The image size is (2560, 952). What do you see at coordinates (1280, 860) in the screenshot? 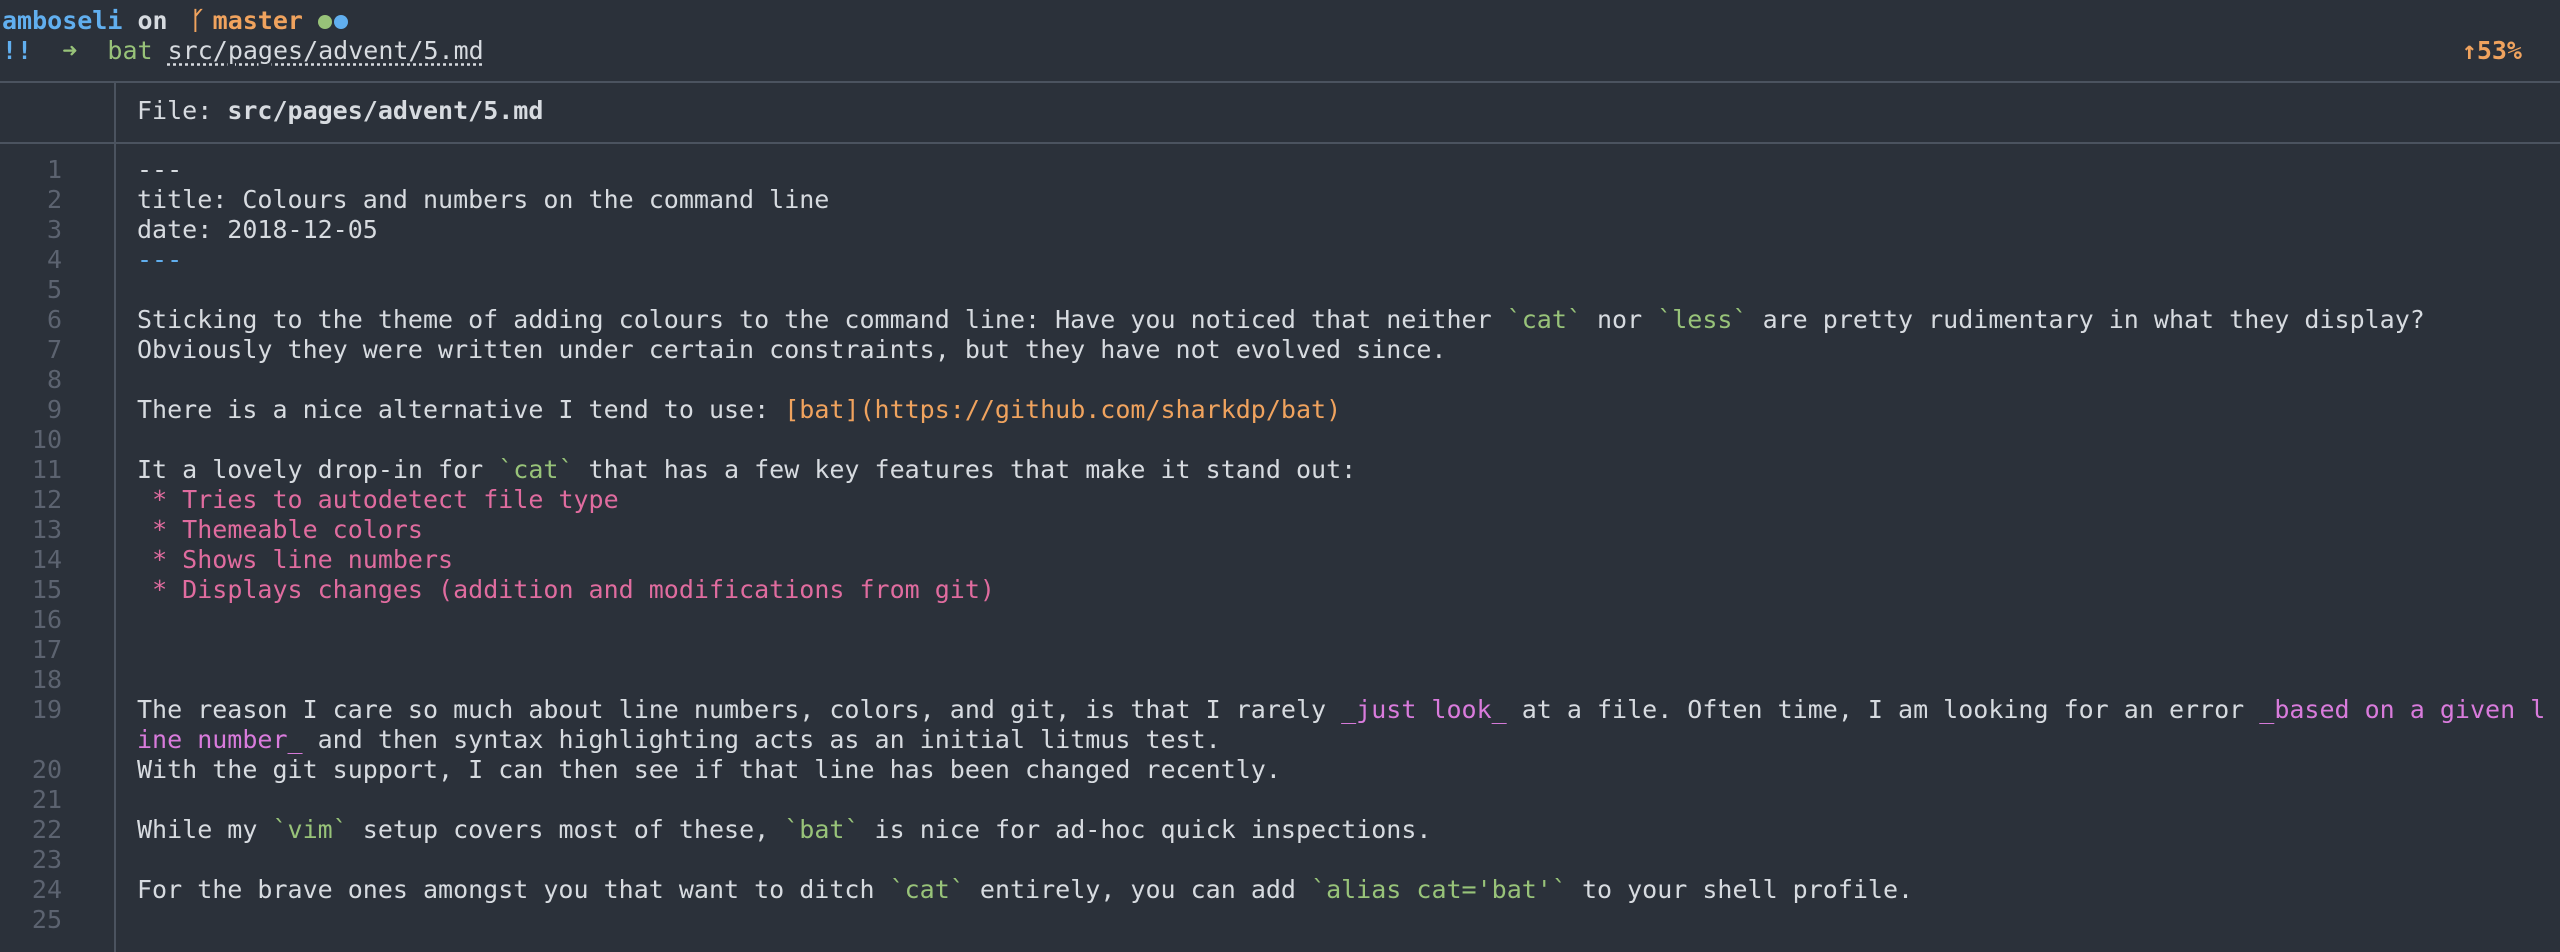
I see `code-line: 23` at bounding box center [1280, 860].